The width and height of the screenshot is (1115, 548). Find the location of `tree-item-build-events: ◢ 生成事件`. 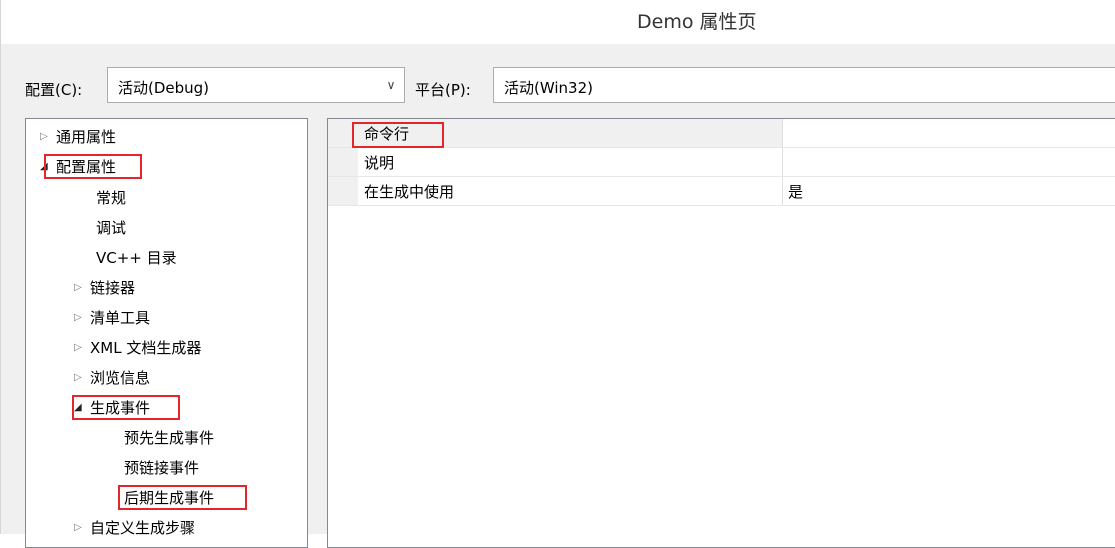

tree-item-build-events: ◢ 生成事件 is located at coordinates (112, 407).